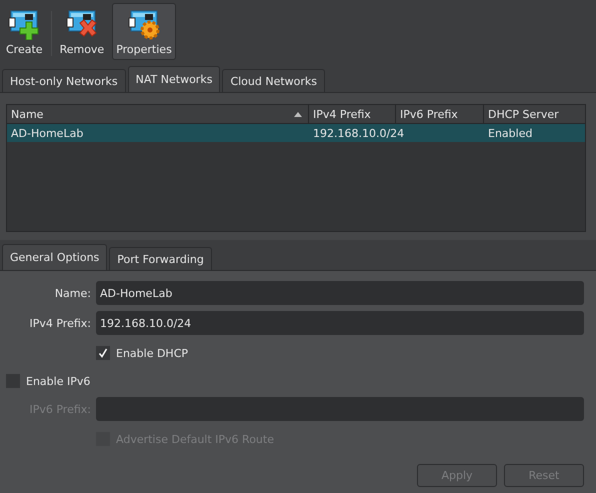  I want to click on table-cell: Enabled, so click(510, 133).